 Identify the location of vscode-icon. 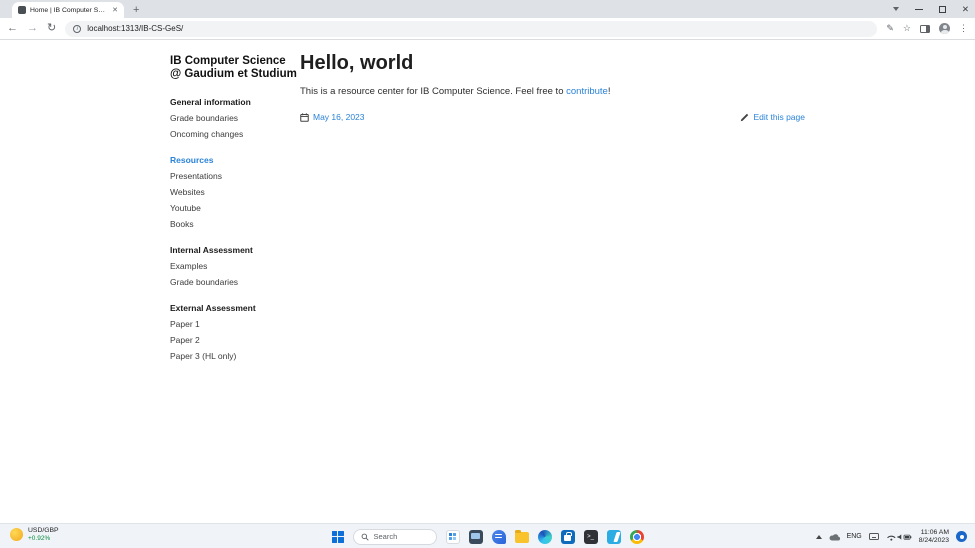
(613, 536).